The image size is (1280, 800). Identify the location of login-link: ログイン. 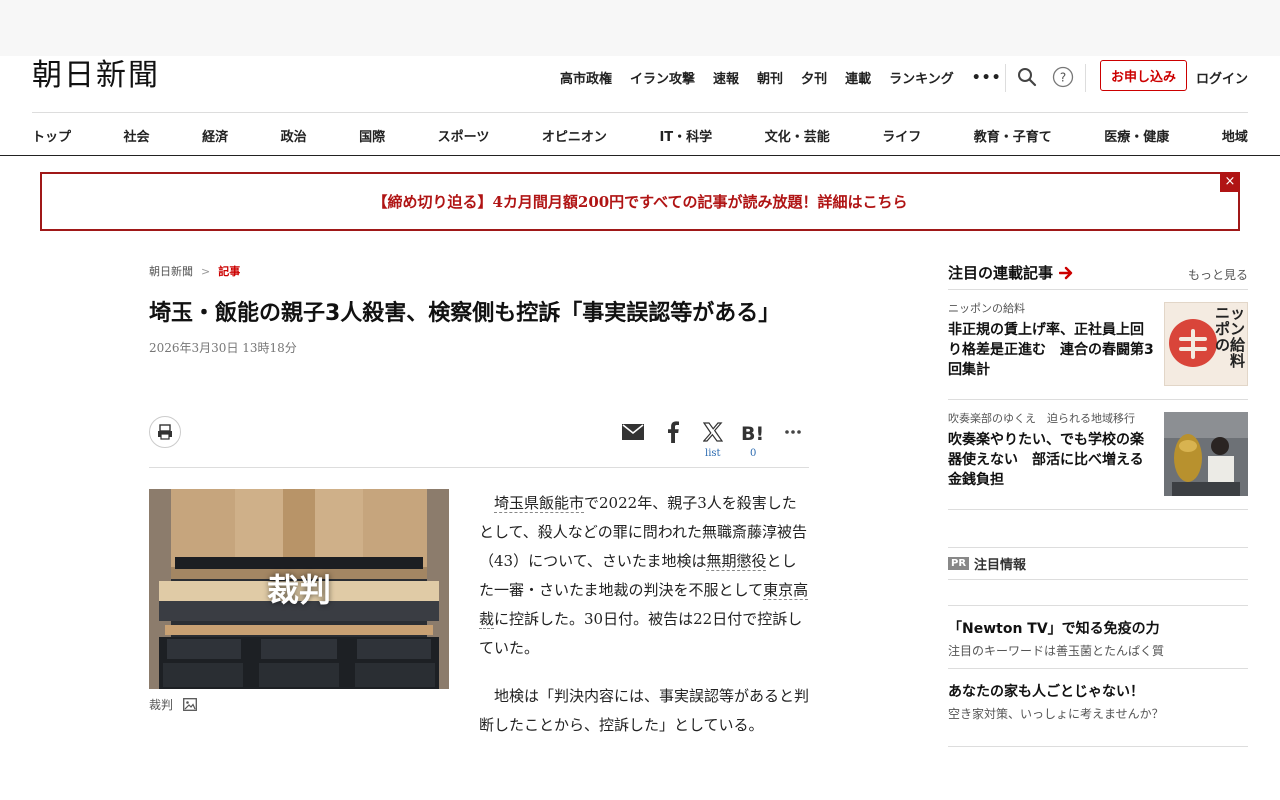
(1222, 77).